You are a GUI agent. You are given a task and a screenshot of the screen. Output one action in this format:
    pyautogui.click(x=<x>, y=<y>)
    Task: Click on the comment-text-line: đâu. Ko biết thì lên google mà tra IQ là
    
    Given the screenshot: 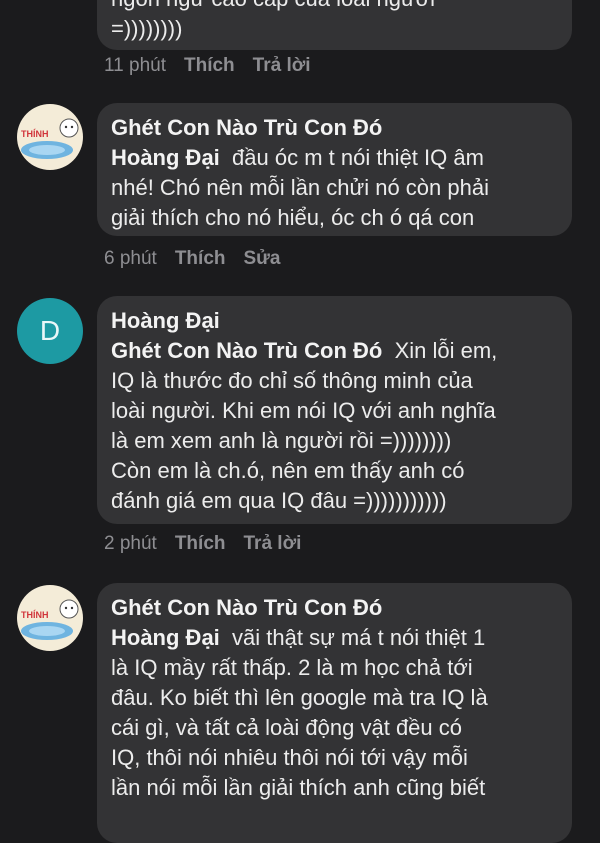 What is the action you would take?
    pyautogui.click(x=299, y=697)
    